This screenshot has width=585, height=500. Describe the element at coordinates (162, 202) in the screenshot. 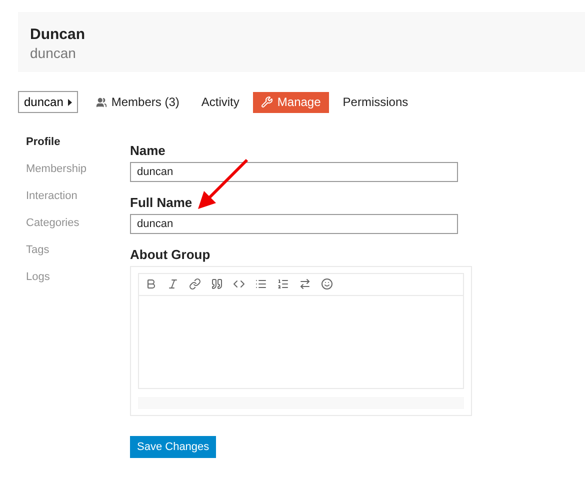

I see `field-label: Full Name` at that location.